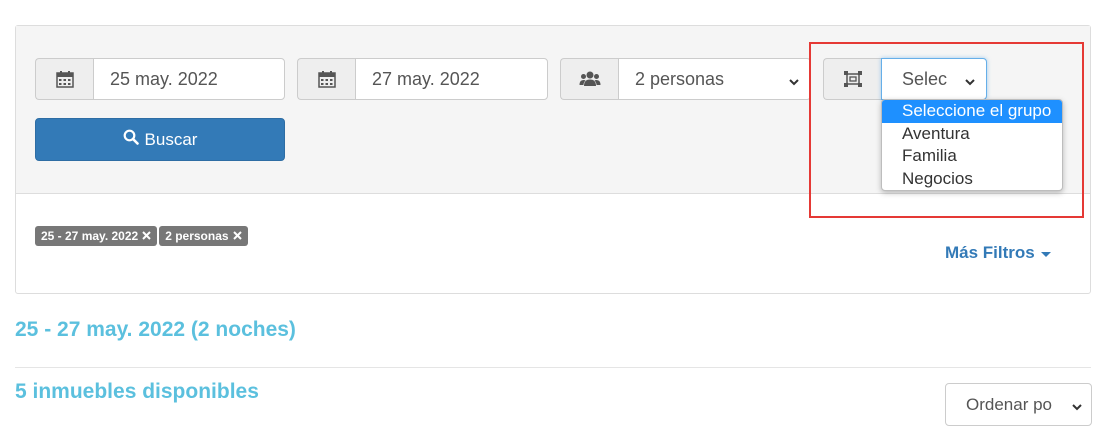 This screenshot has height=433, width=1099. I want to click on search-button: Buscar, so click(160, 139).